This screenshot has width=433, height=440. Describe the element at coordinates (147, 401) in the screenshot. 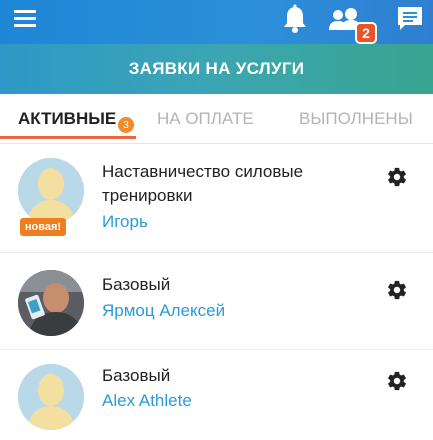

I see `client-name: Alex Athlete` at that location.